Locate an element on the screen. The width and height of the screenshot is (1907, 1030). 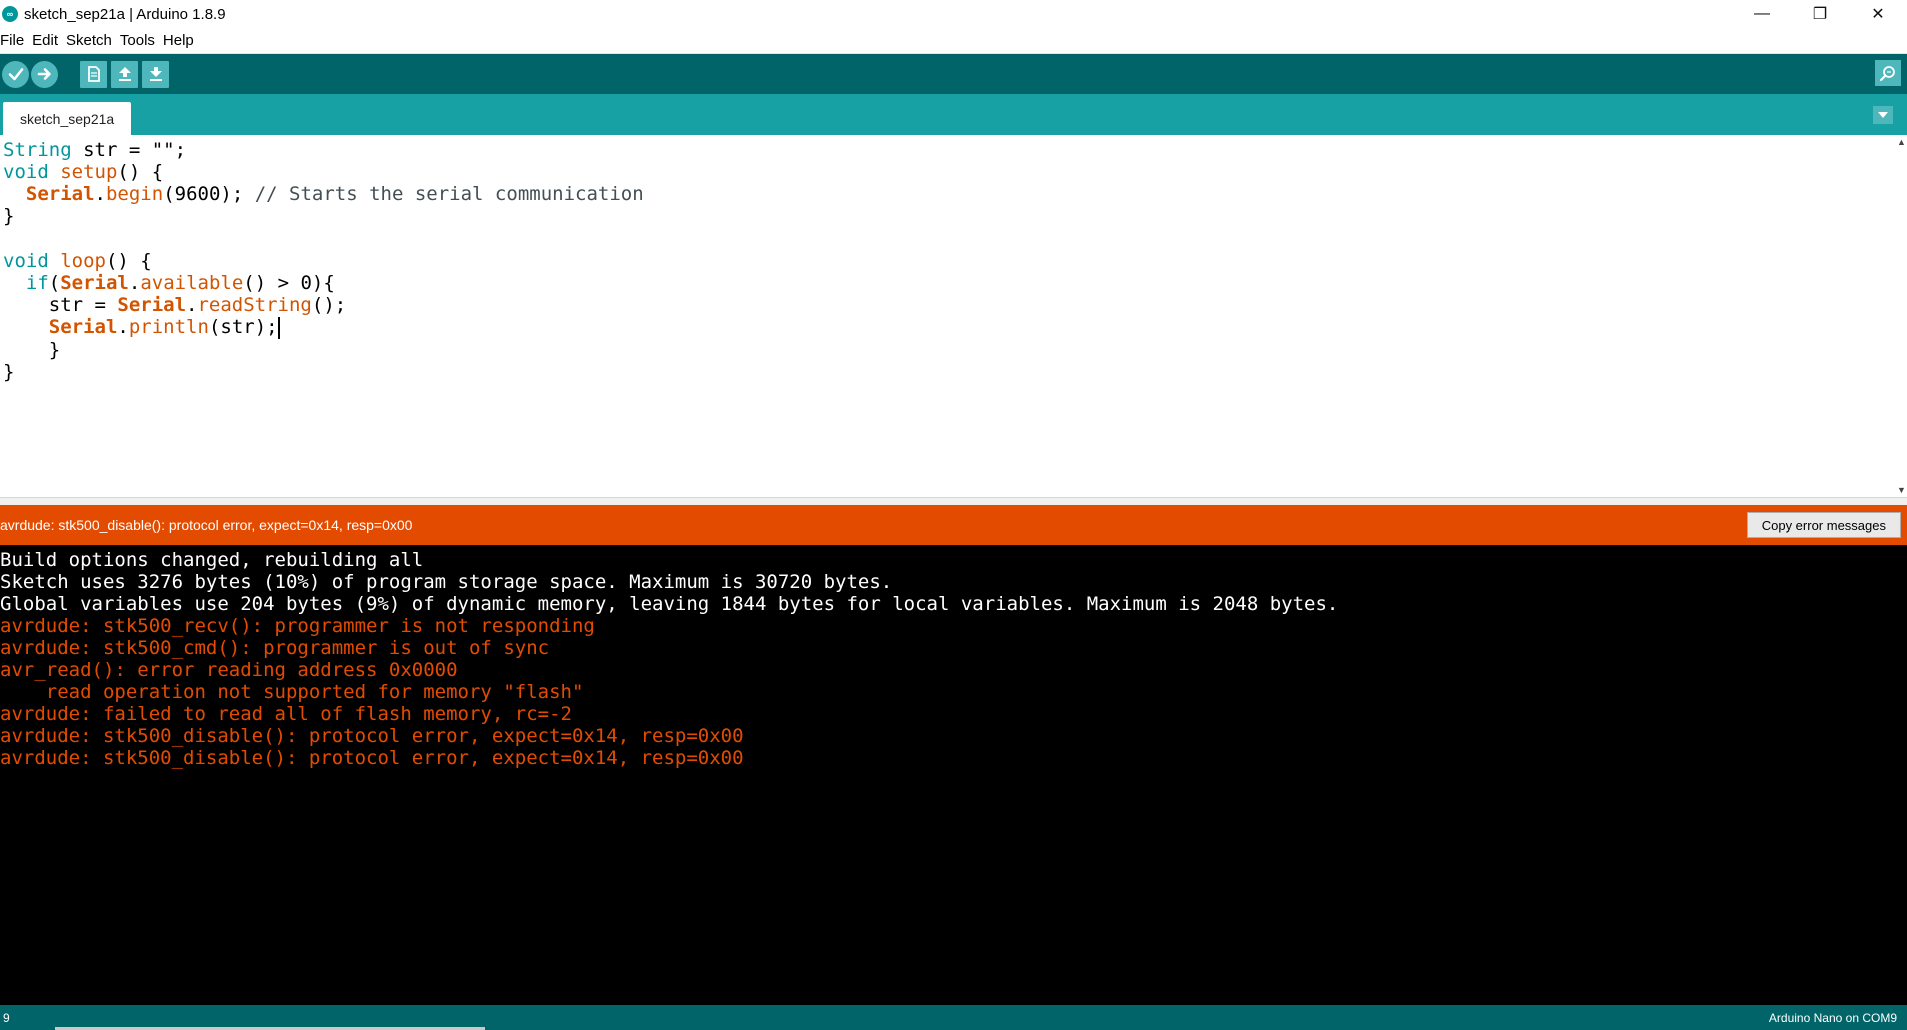
chevron-down-icon is located at coordinates (1883, 115).